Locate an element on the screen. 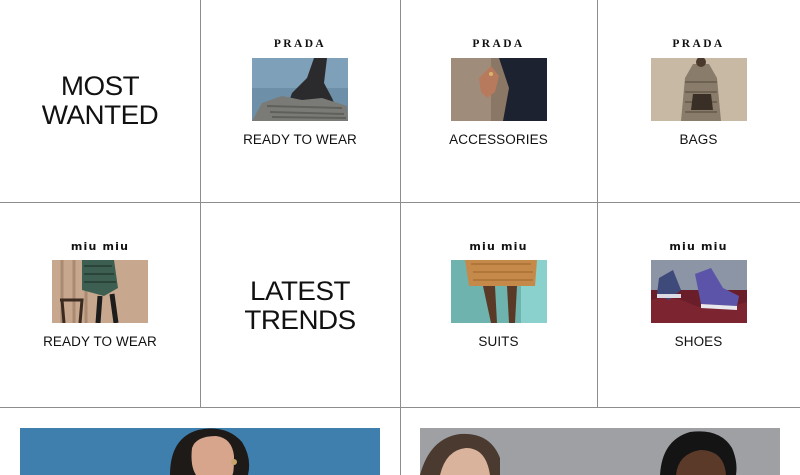 The height and width of the screenshot is (475, 800). prada-ready-to-wear-image is located at coordinates (300, 89).